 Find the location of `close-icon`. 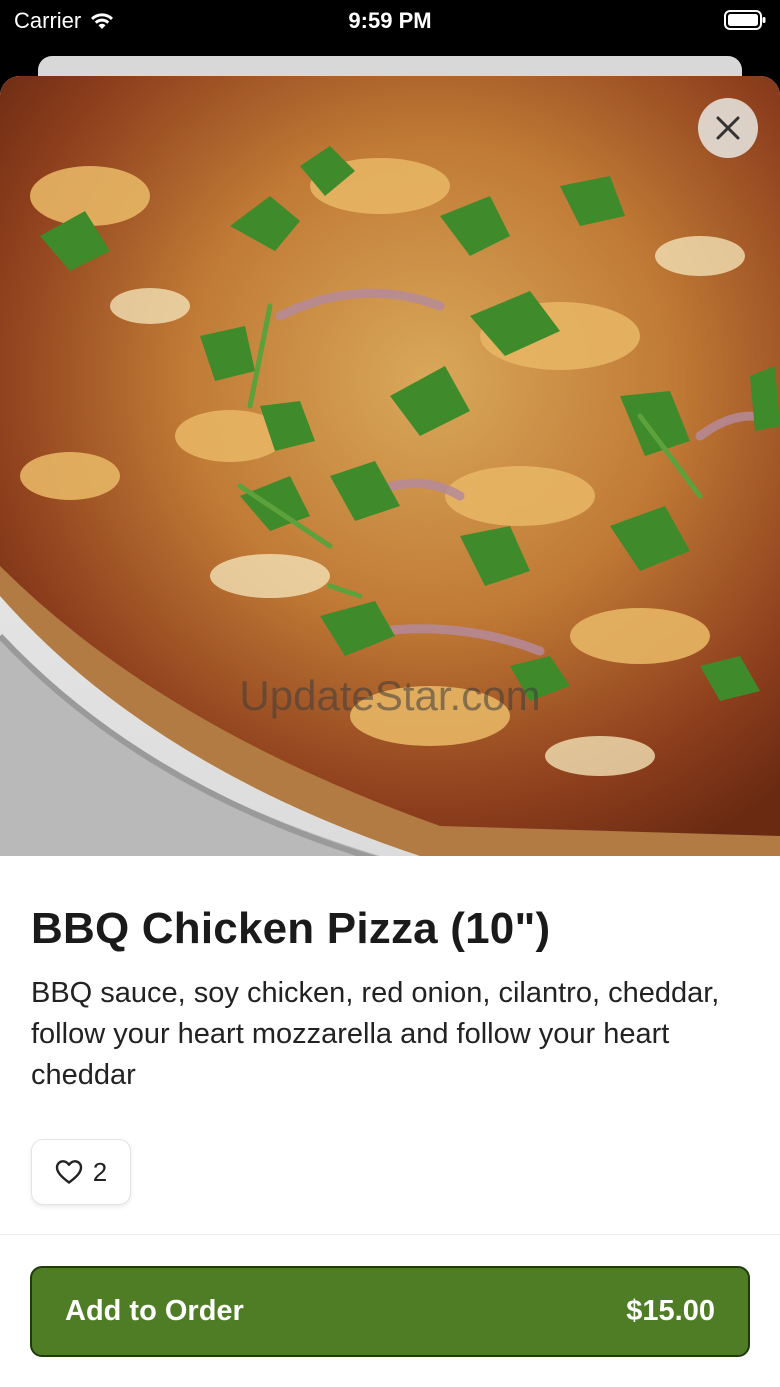

close-icon is located at coordinates (728, 128).